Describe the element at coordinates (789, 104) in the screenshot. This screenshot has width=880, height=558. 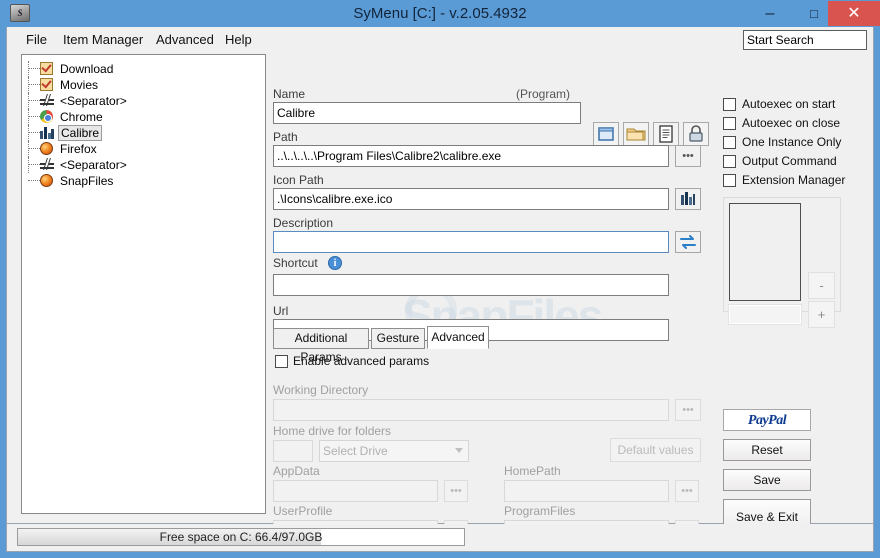
I see `autoexec-on-start-label: Autoexec on start` at that location.